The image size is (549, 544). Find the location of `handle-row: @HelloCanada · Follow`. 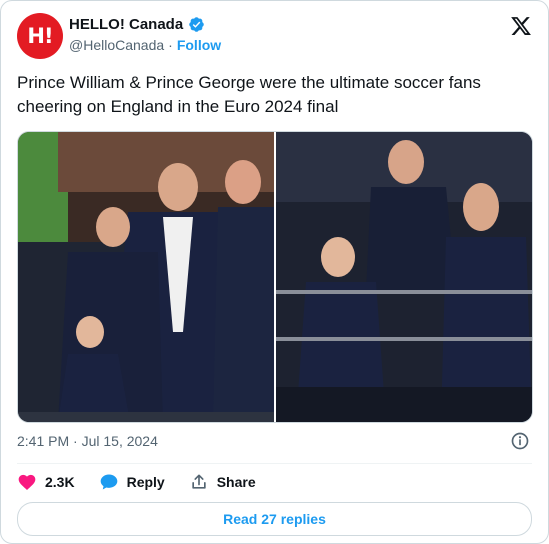

handle-row: @HelloCanada · Follow is located at coordinates (145, 45).